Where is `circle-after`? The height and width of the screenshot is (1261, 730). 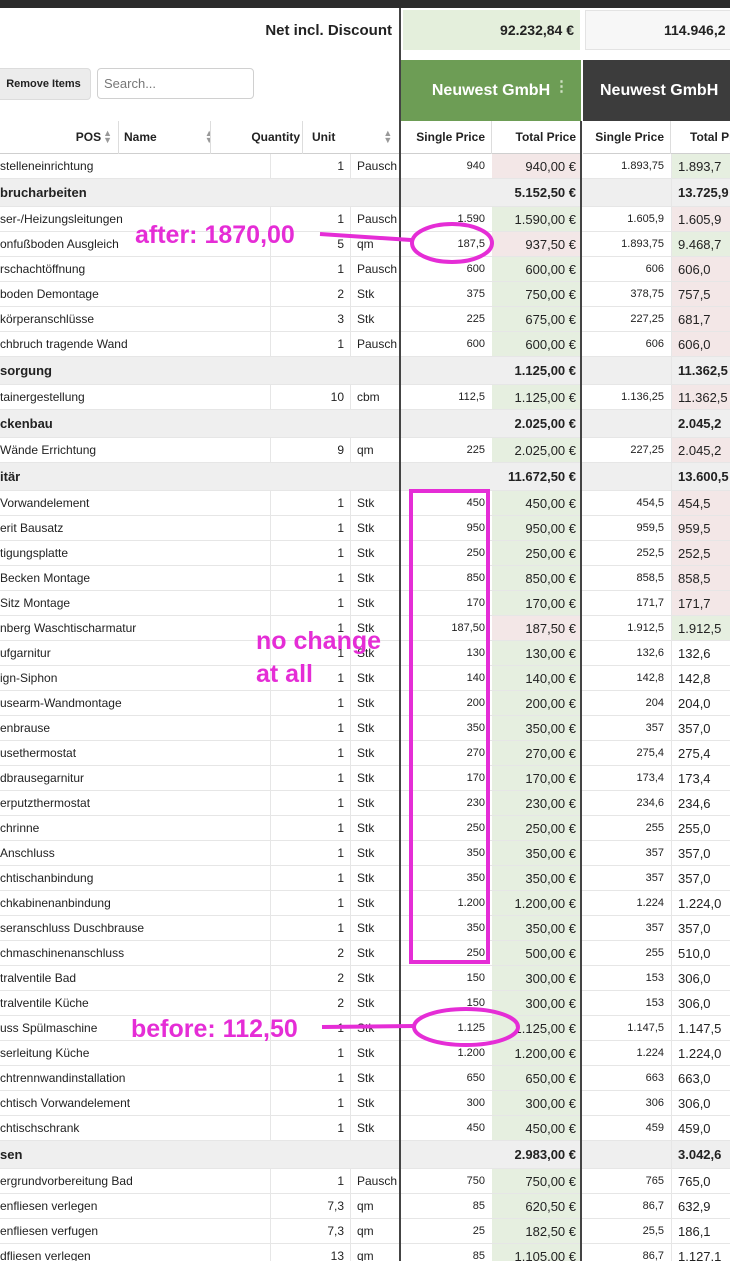
circle-after is located at coordinates (452, 243).